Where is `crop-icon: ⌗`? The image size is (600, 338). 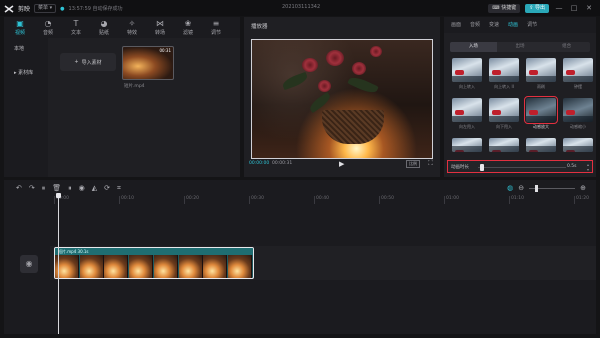 crop-icon: ⌗ is located at coordinates (119, 188).